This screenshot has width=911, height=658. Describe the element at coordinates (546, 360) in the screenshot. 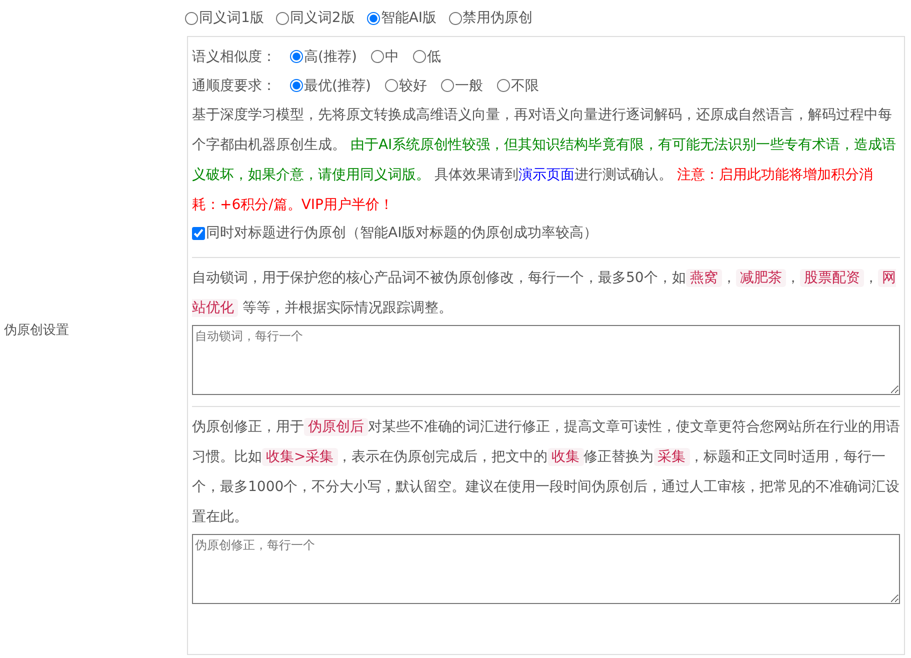

I see `lock-words-field: 自动锁词，每行一个` at that location.